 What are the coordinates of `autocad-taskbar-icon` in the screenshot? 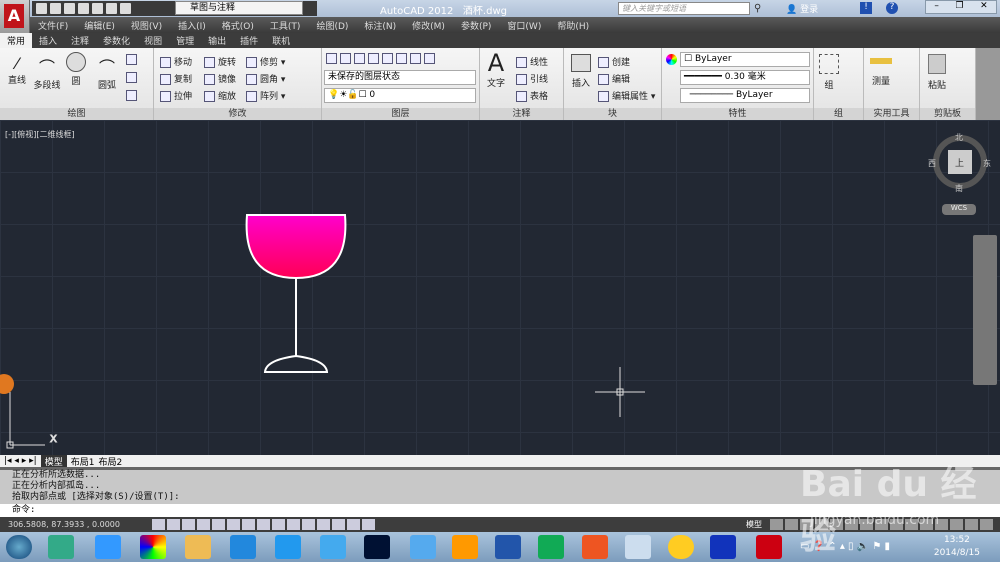 It's located at (769, 547).